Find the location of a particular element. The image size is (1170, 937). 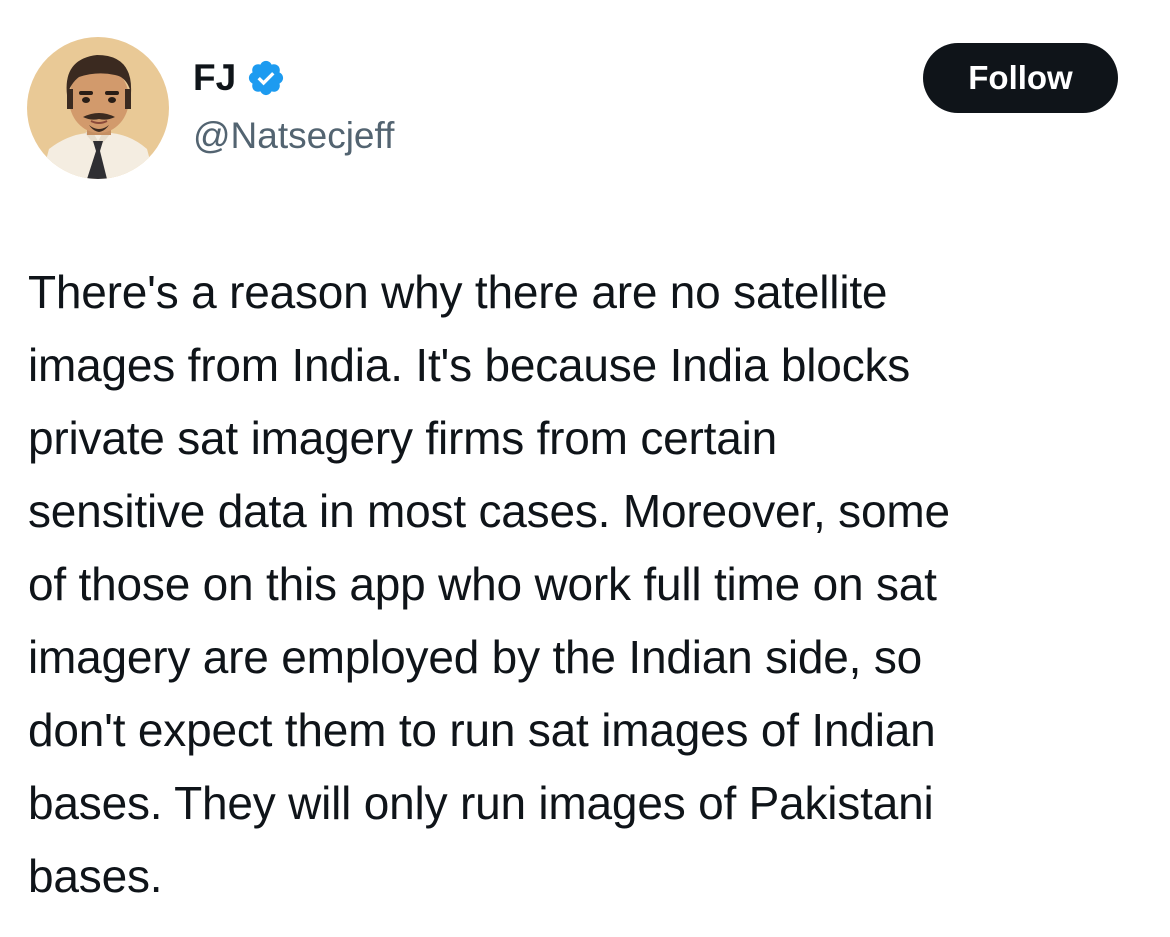

display-name: FJ is located at coordinates (214, 78).